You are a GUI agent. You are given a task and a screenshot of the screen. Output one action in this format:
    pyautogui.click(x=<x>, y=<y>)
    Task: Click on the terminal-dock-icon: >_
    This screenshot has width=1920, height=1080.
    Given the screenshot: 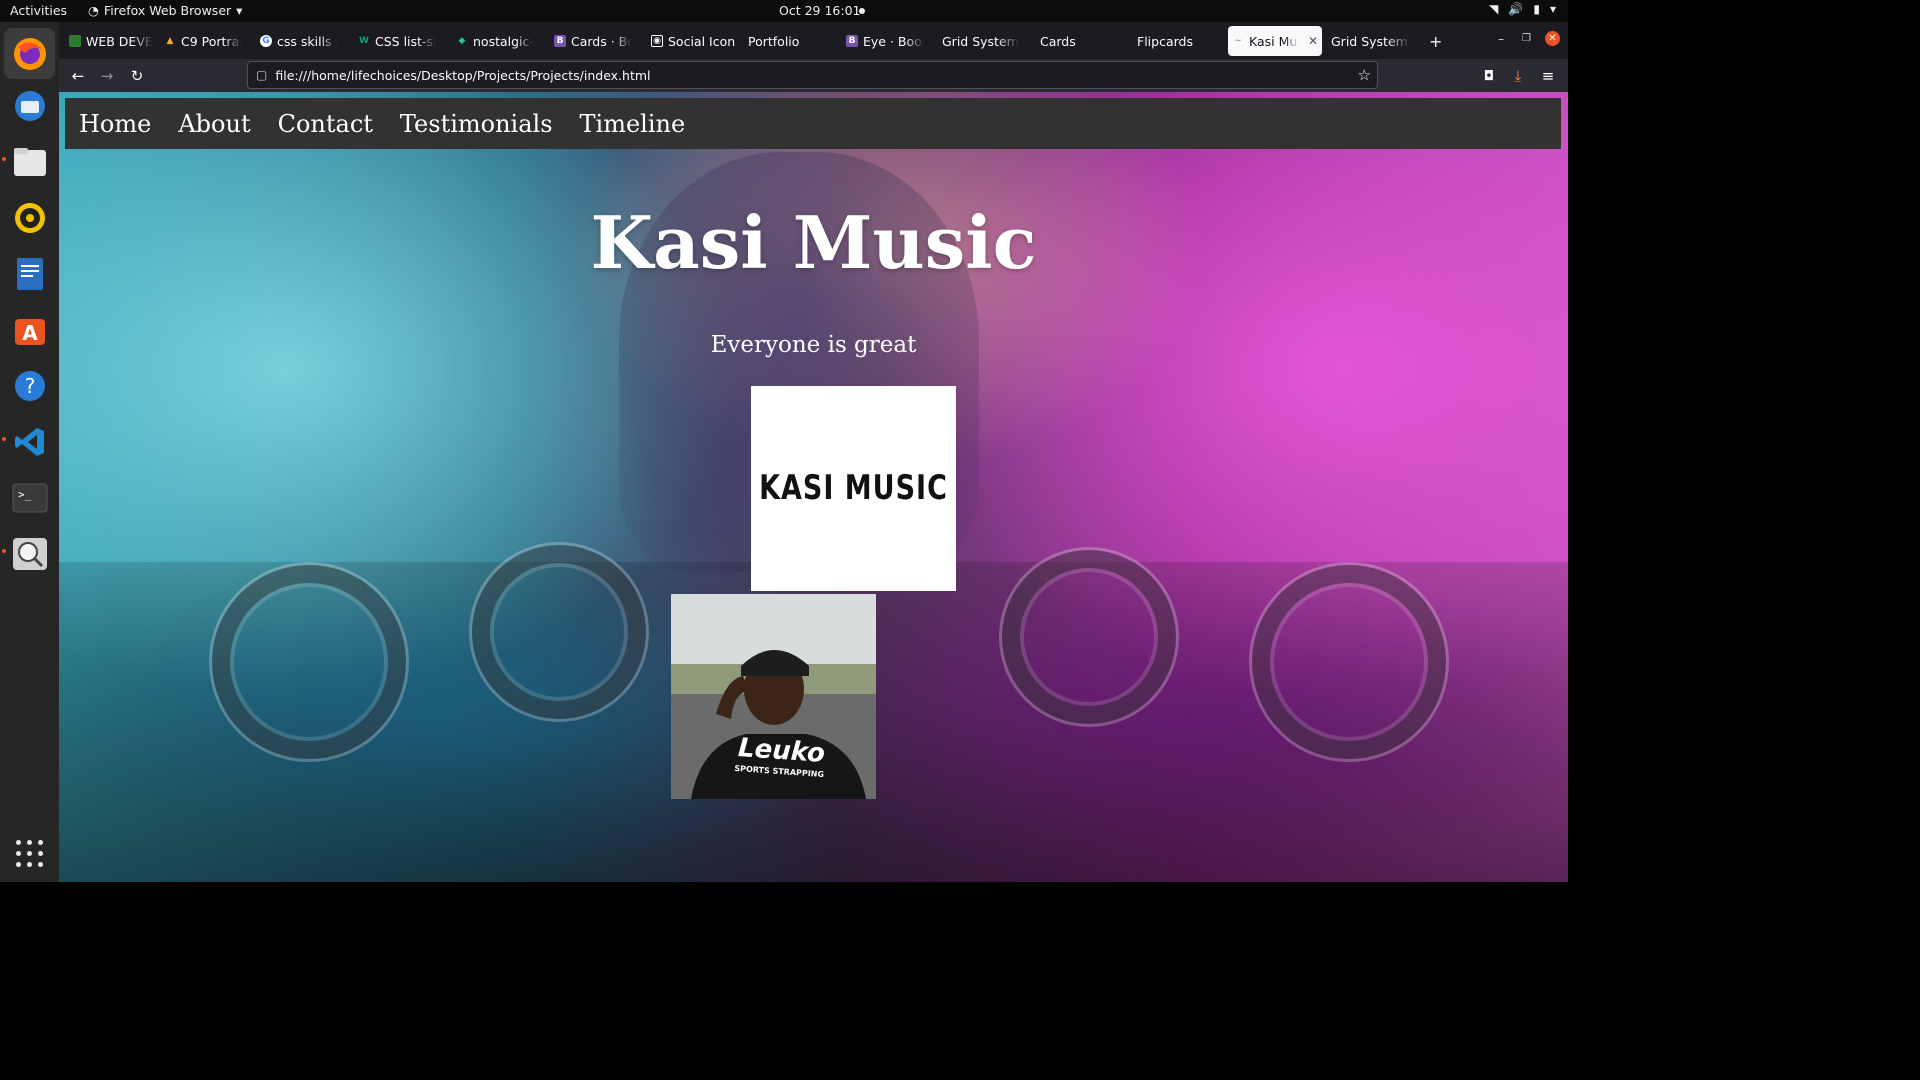 What is the action you would take?
    pyautogui.click(x=29, y=497)
    